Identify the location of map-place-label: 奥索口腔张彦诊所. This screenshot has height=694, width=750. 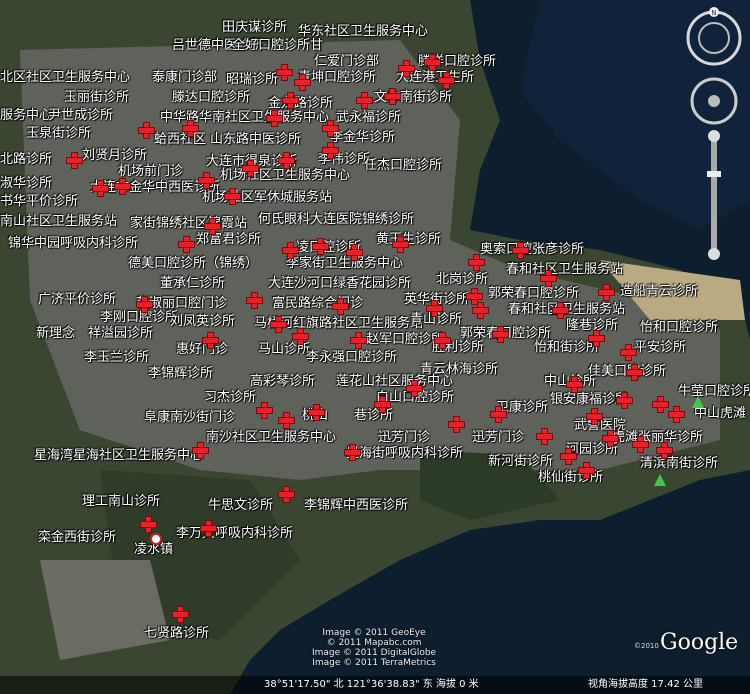
(532, 249).